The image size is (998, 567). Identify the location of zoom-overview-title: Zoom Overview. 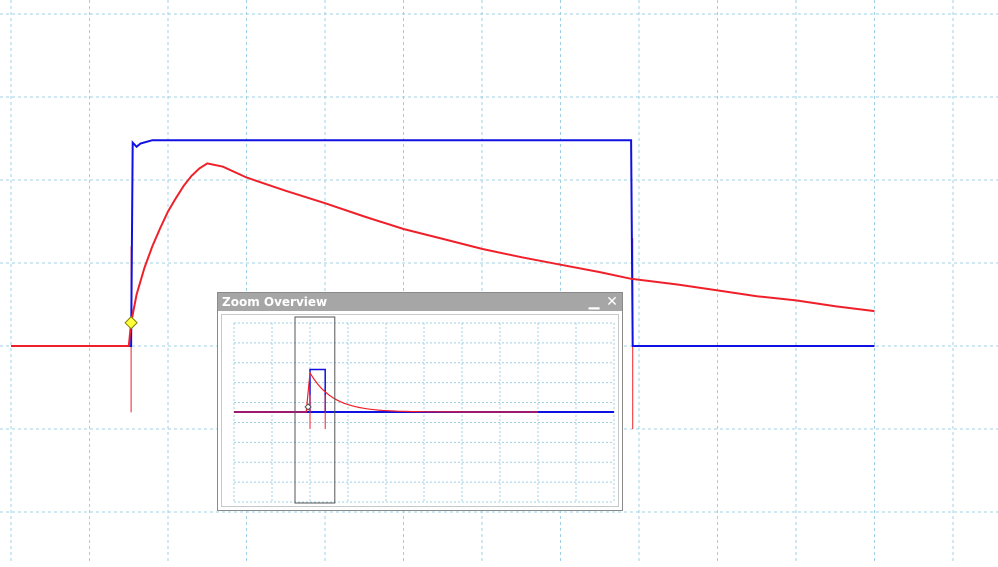
(275, 302).